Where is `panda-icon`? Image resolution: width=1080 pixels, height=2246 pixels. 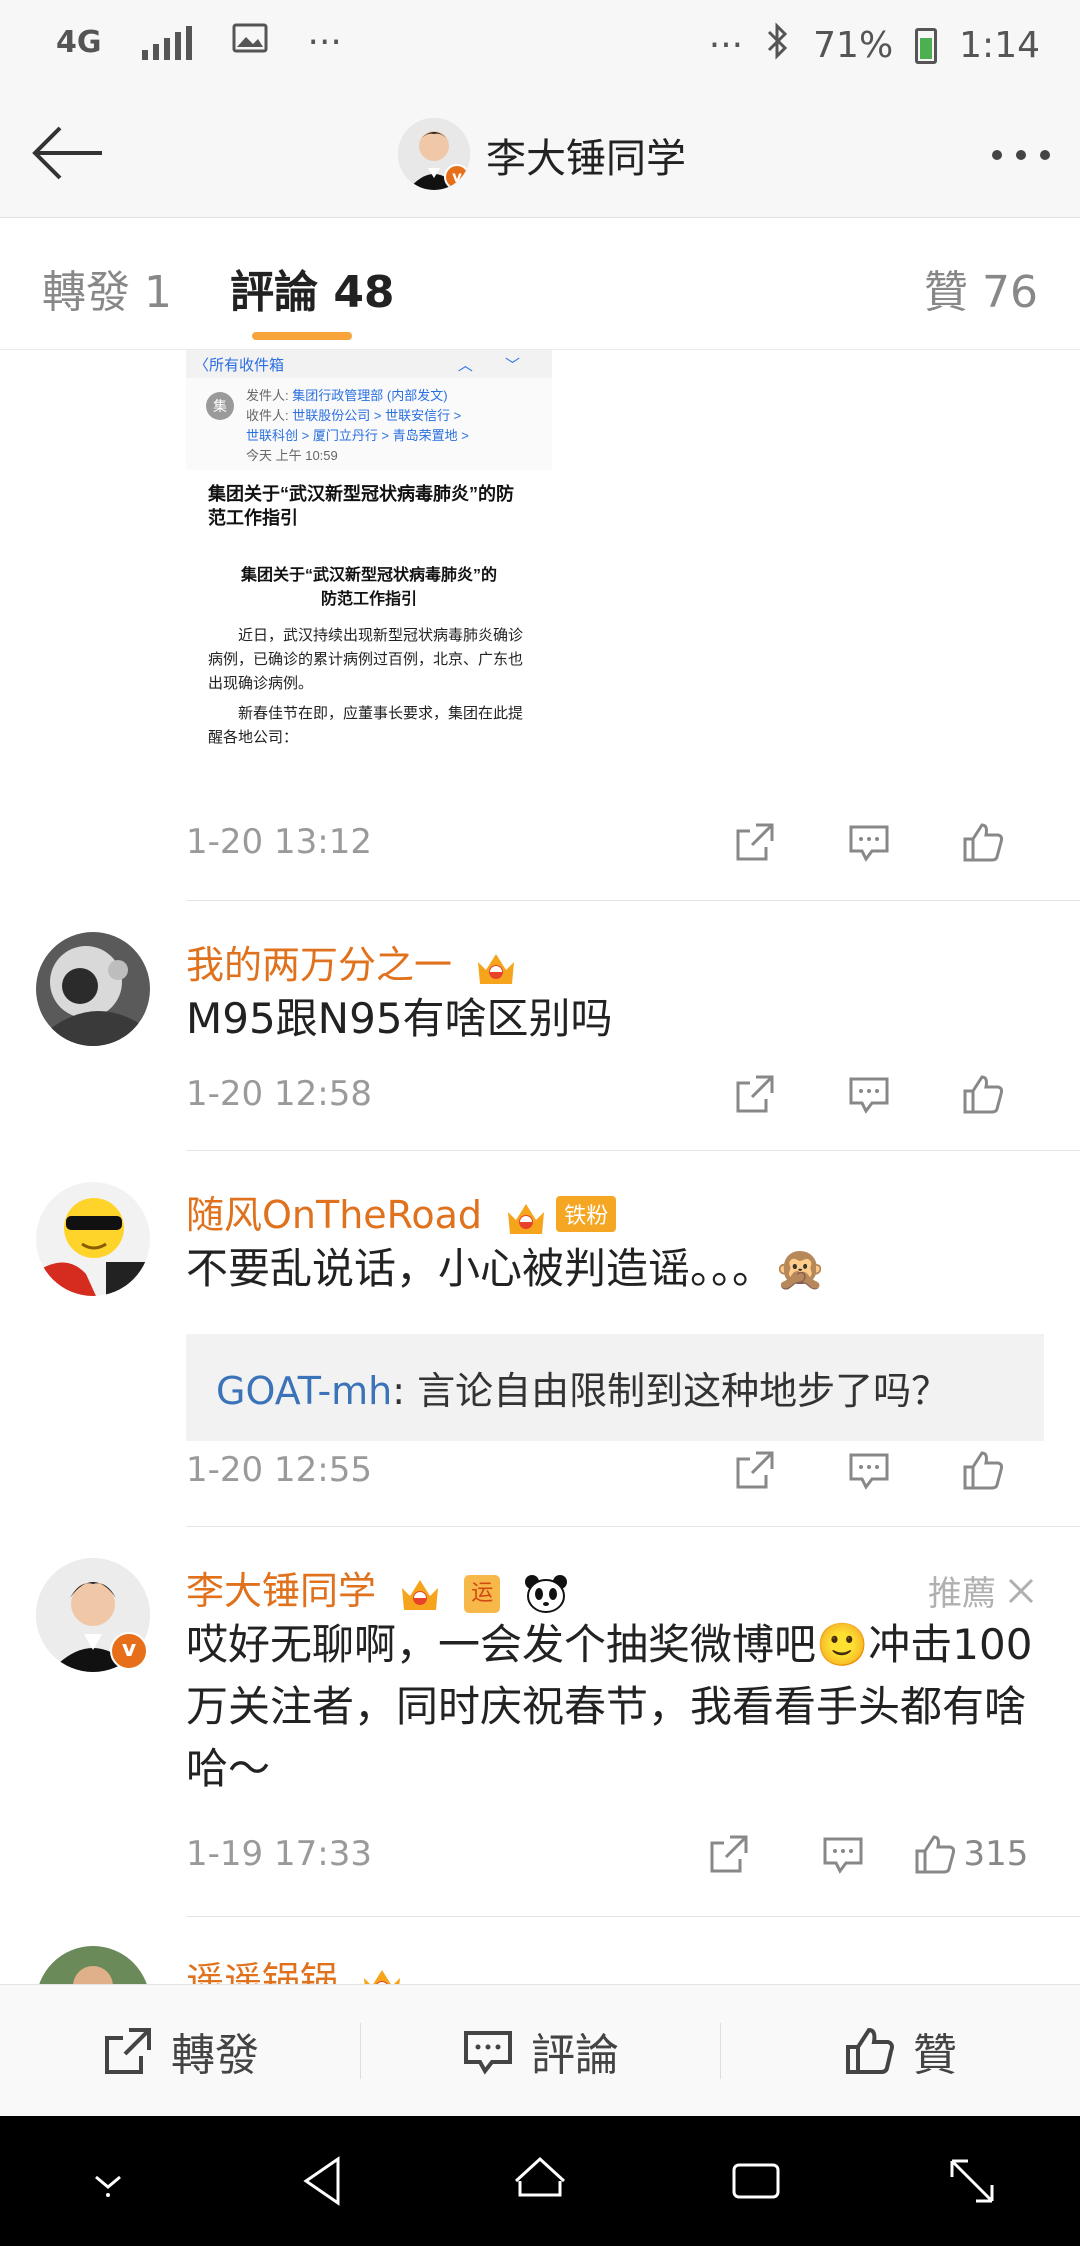 panda-icon is located at coordinates (546, 1593).